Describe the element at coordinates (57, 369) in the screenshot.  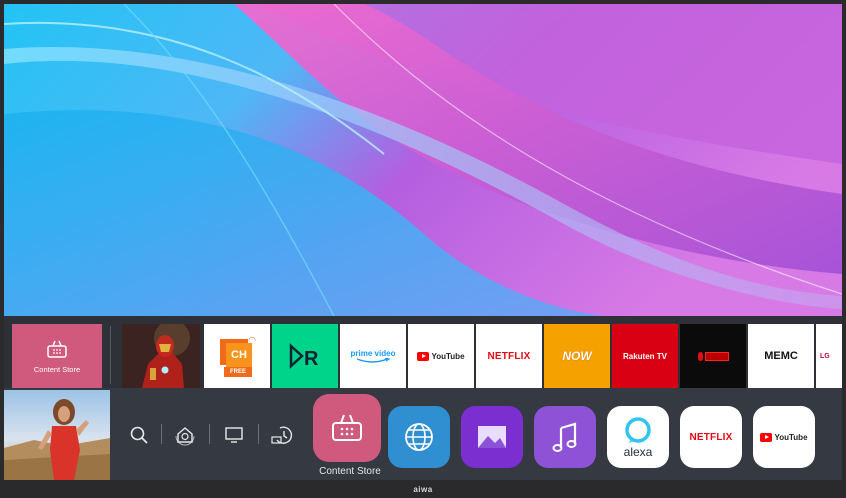
I see `content-store-tile-label: Content Store` at that location.